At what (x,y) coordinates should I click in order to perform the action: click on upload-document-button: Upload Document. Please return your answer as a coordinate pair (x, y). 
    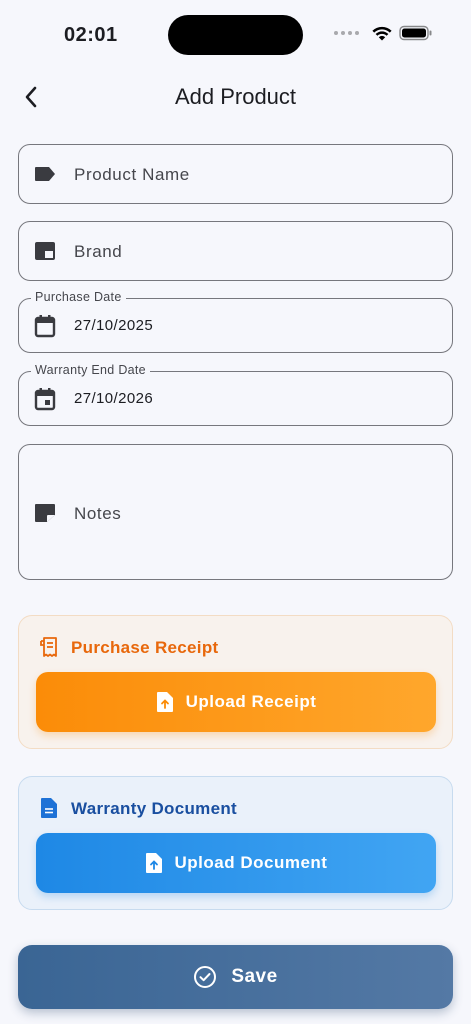
    Looking at the image, I should click on (236, 863).